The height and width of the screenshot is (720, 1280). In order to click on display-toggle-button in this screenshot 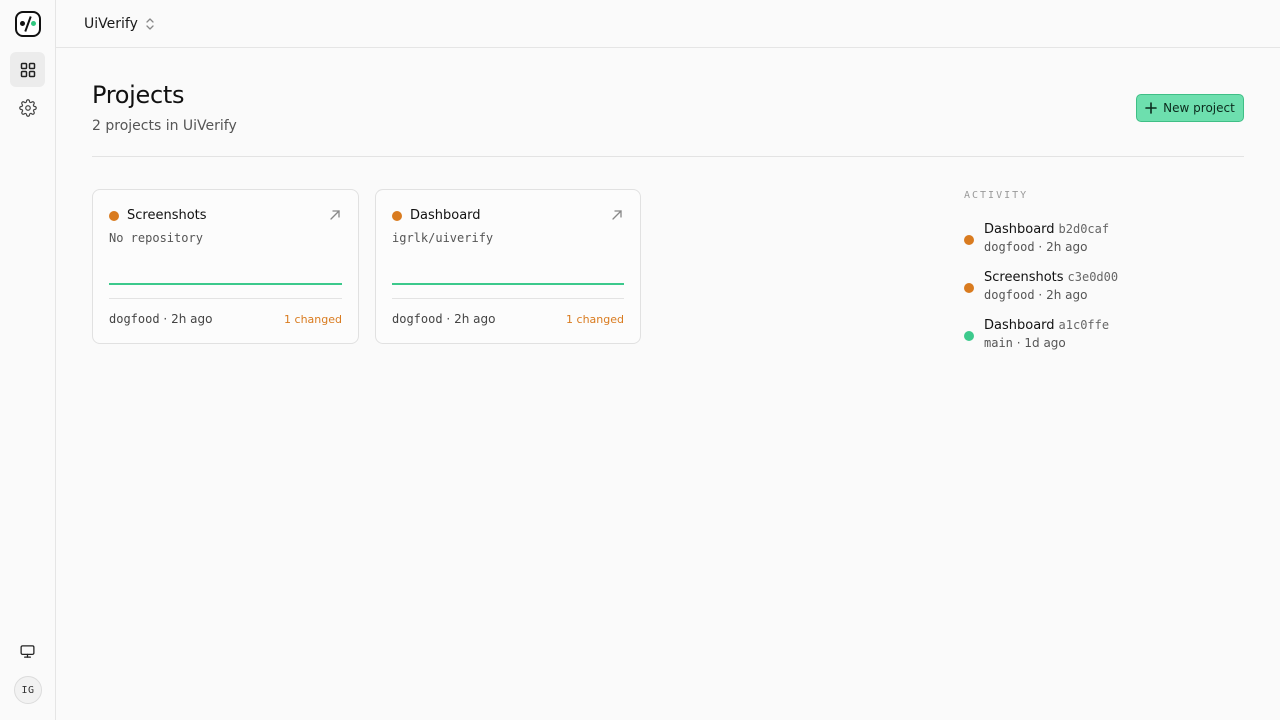, I will do `click(27, 651)`.